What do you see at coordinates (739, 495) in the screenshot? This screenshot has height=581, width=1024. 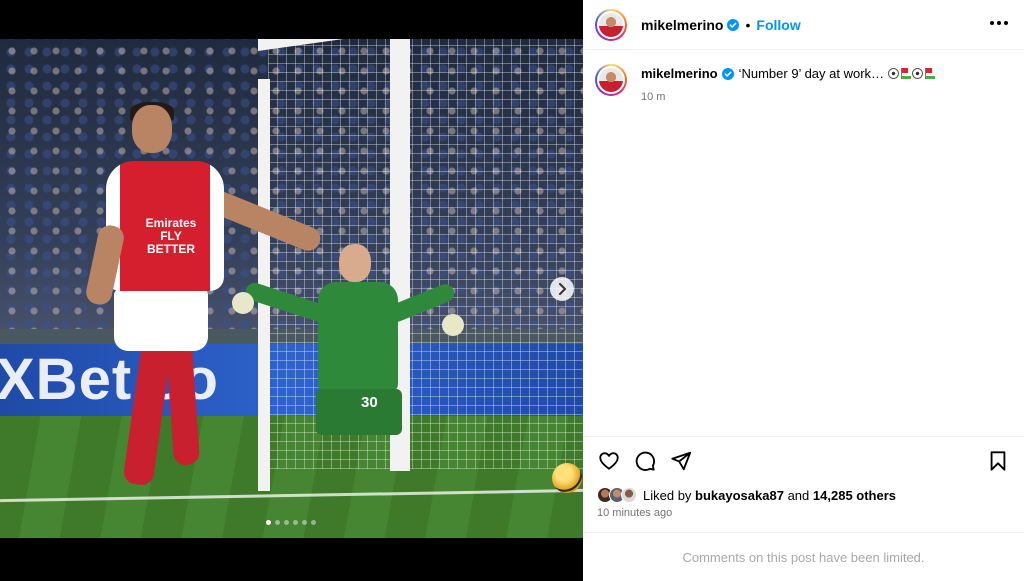 I see `liked-by-user-link: bukayosaka87` at bounding box center [739, 495].